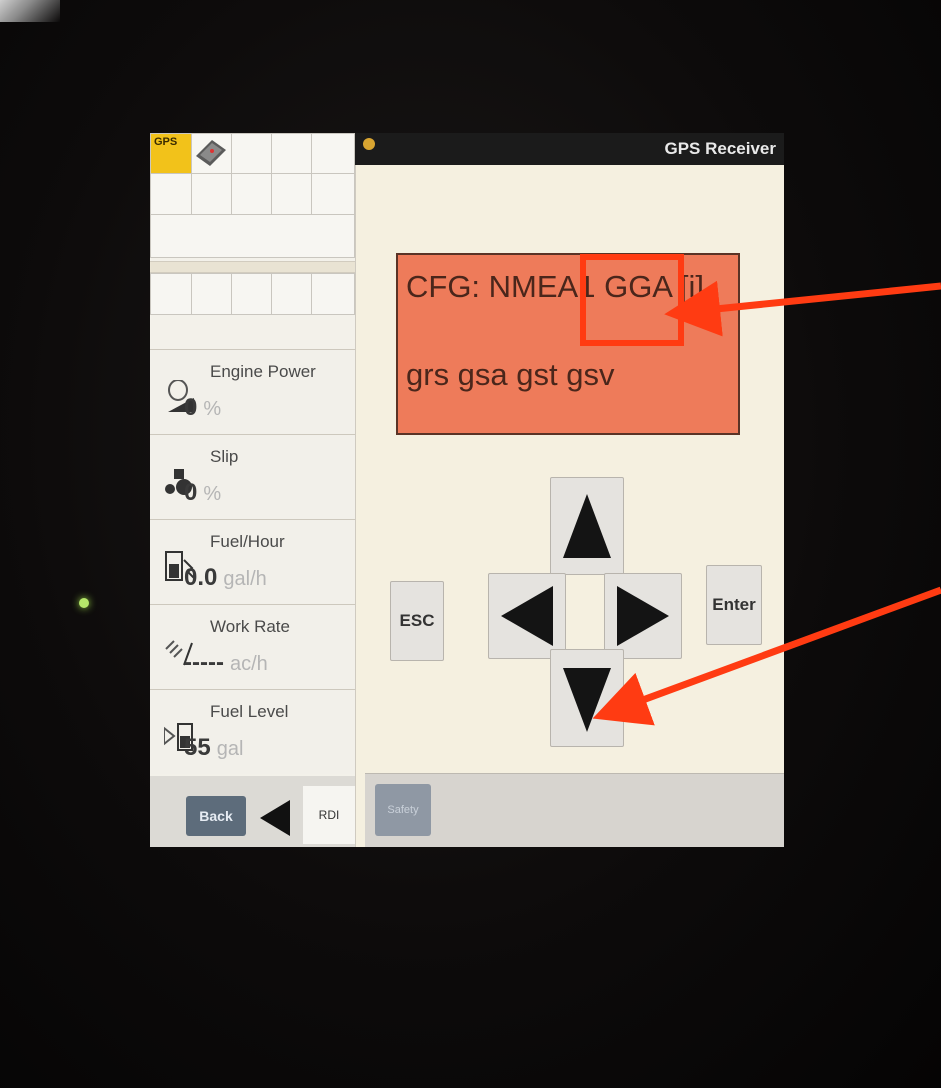  I want to click on arrow-to-gga, so click(802, 308).